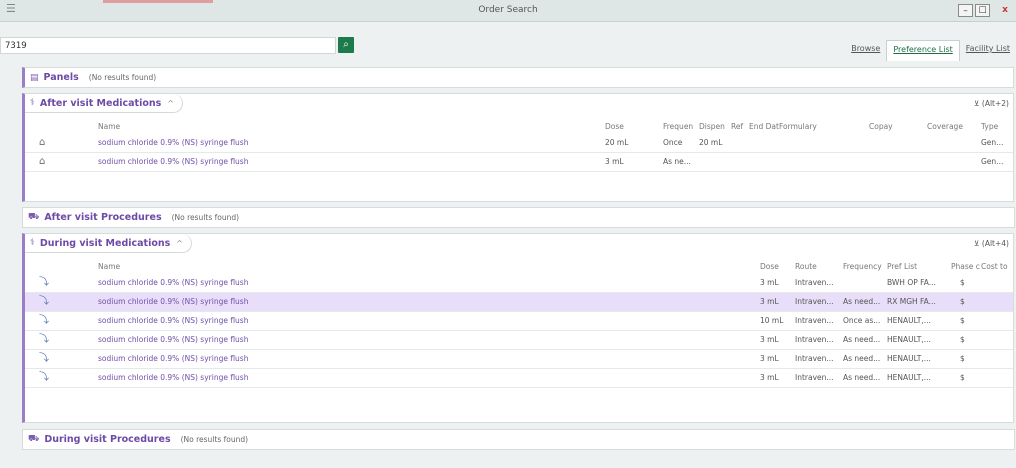 This screenshot has height=468, width=1016. What do you see at coordinates (923, 50) in the screenshot?
I see `tab-preference-list: Preference List` at bounding box center [923, 50].